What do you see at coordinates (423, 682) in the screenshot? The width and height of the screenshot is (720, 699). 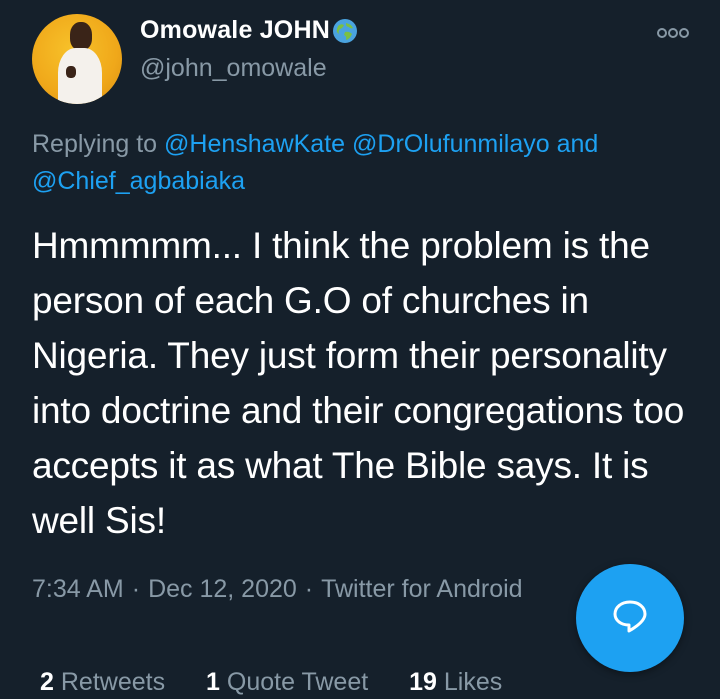 I see `likes-count: 19` at bounding box center [423, 682].